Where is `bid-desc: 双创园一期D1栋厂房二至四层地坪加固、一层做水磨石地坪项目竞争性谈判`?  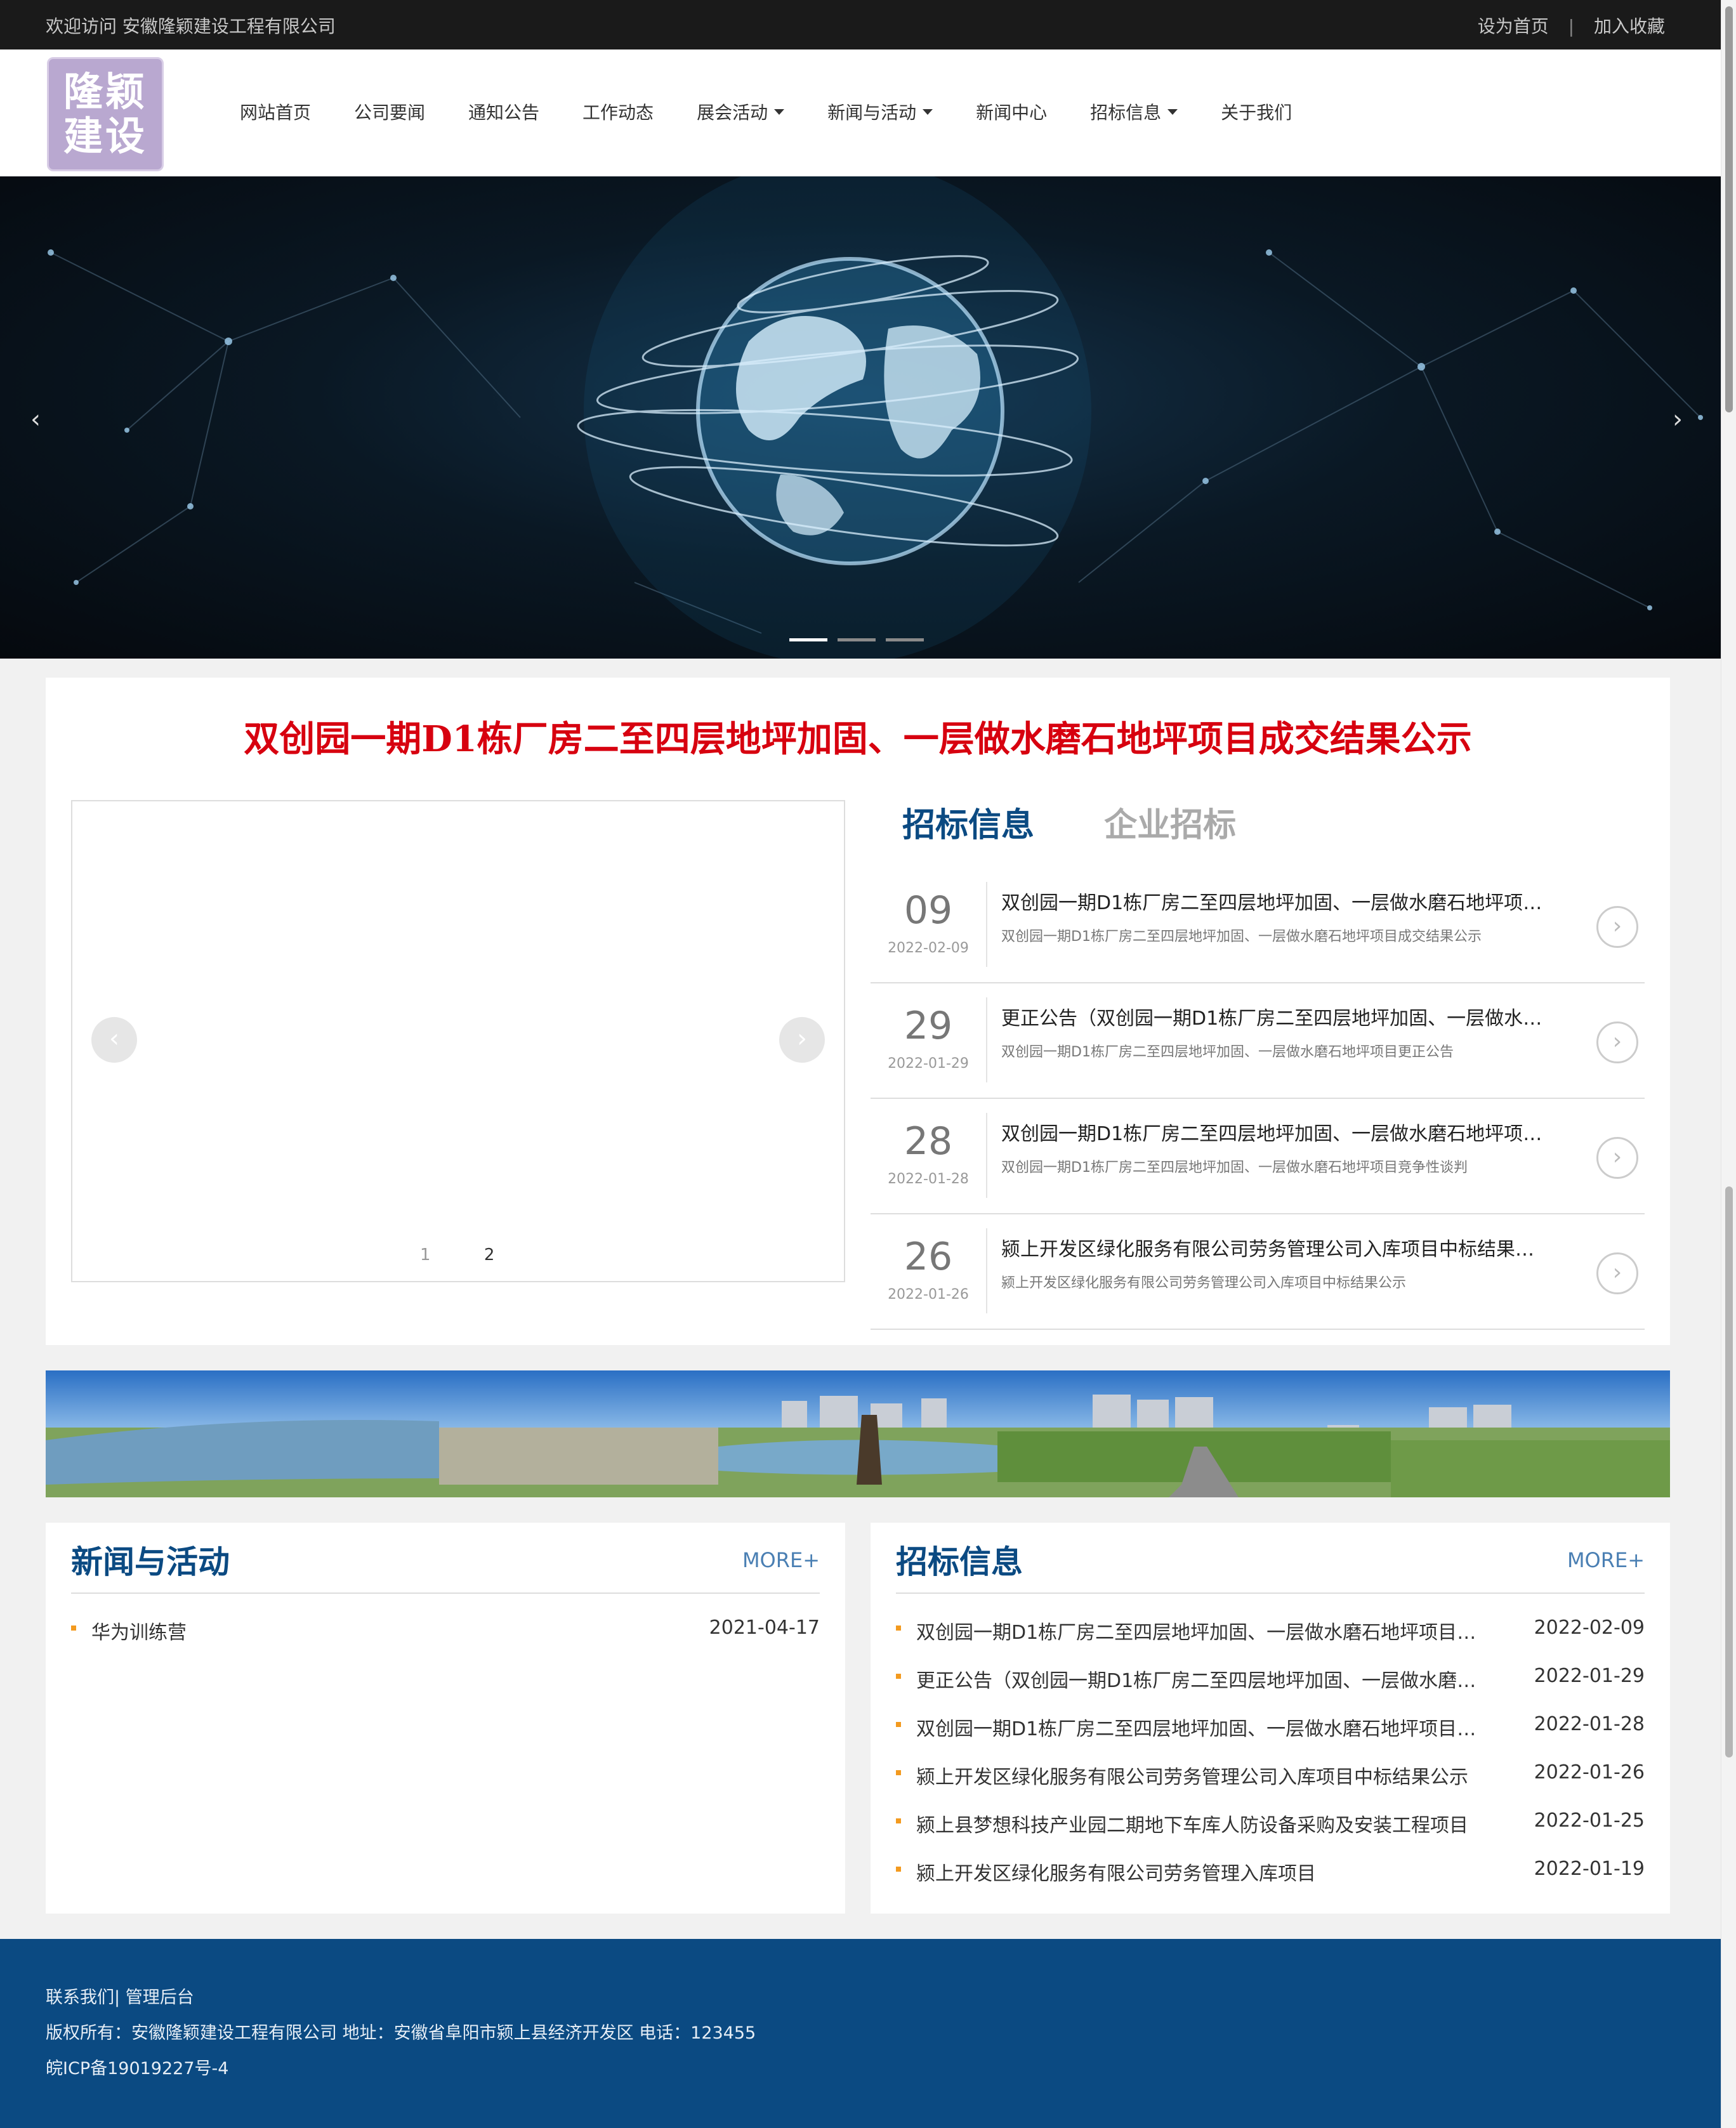 bid-desc: 双创园一期D1栋厂房二至四层地坪加固、一层做水磨石地坪项目竞争性谈判 is located at coordinates (1235, 1168).